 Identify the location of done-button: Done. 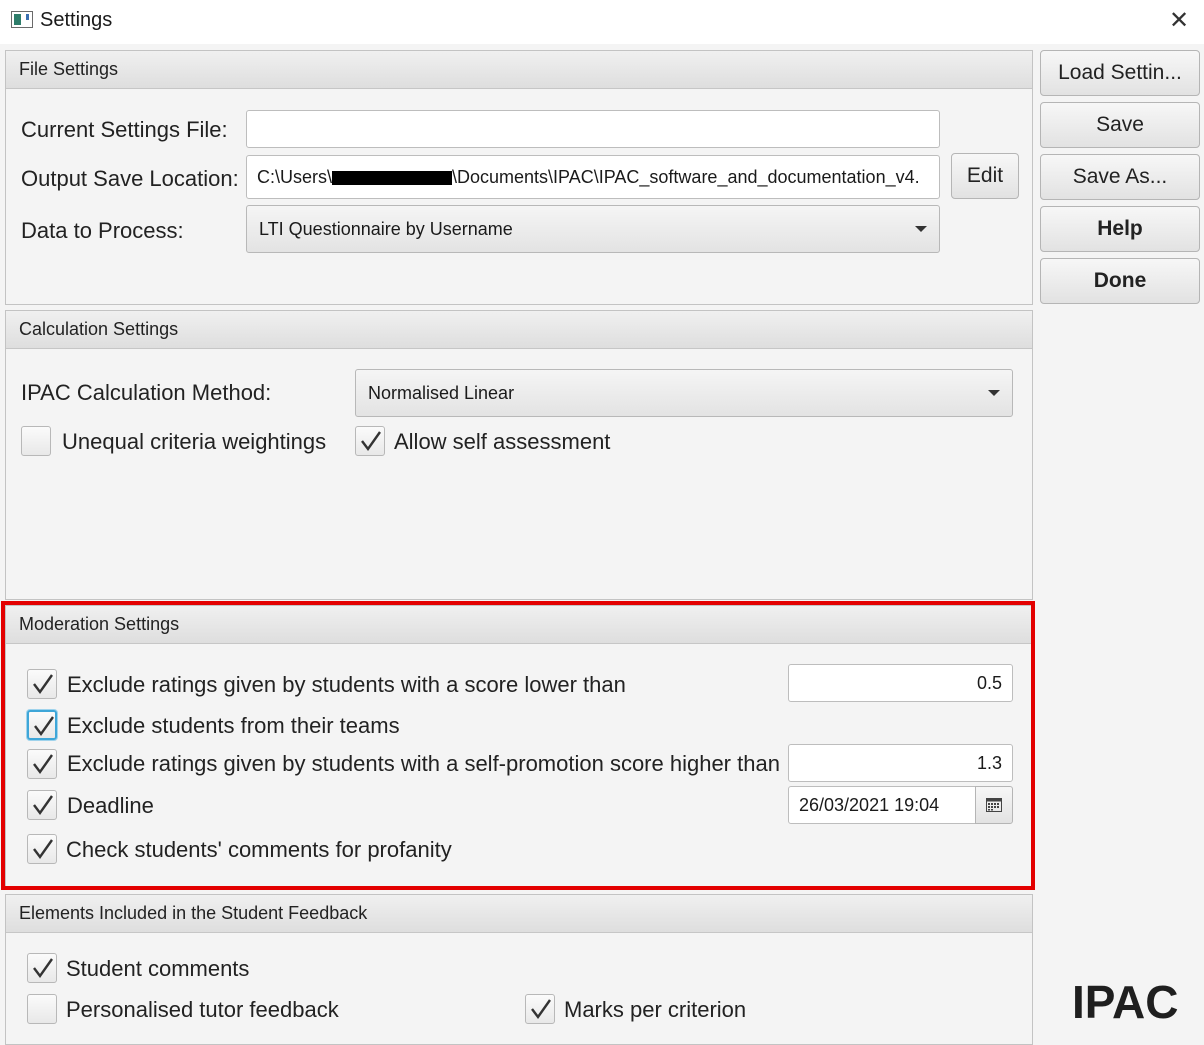
(1120, 281).